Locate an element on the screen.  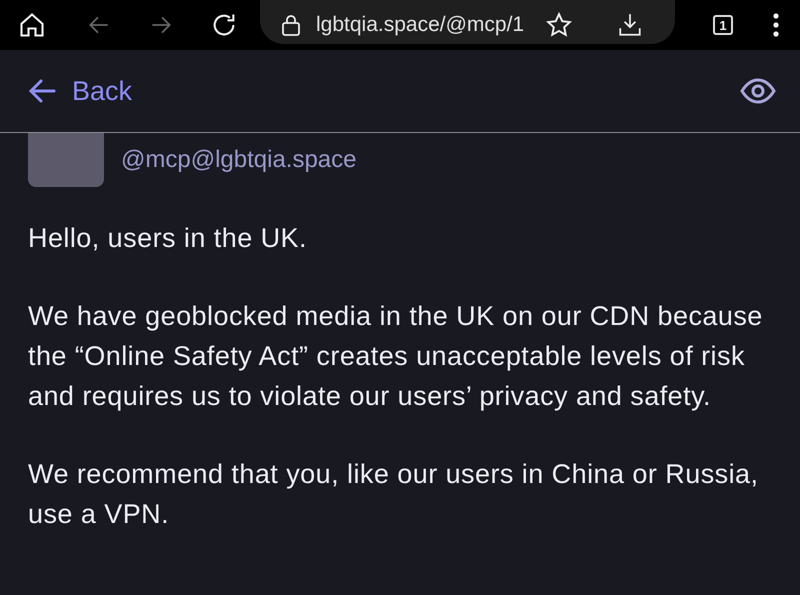
tab-count: 1 is located at coordinates (723, 25).